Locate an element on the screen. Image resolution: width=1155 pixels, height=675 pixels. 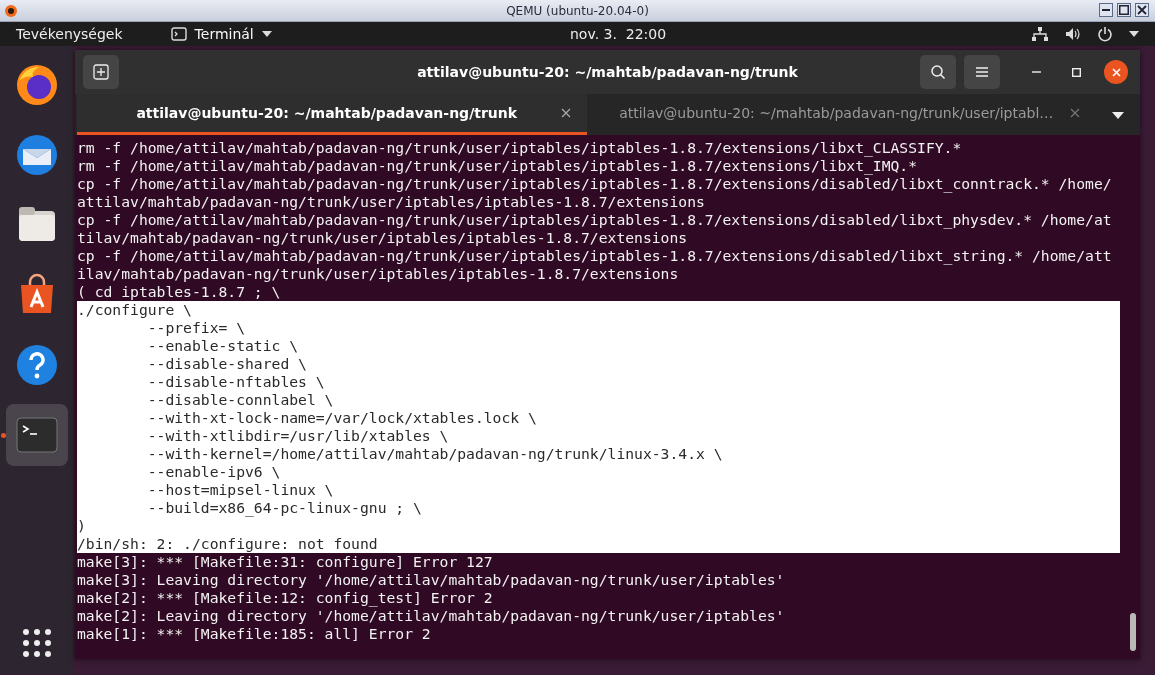
terminal-line: cp -f /home/attilav/mahtab/padavan-ng/trunk/user/iptables/iptables-1.8.7/extensions/disabled/libxt_string.* /home/att is located at coordinates (595, 256).